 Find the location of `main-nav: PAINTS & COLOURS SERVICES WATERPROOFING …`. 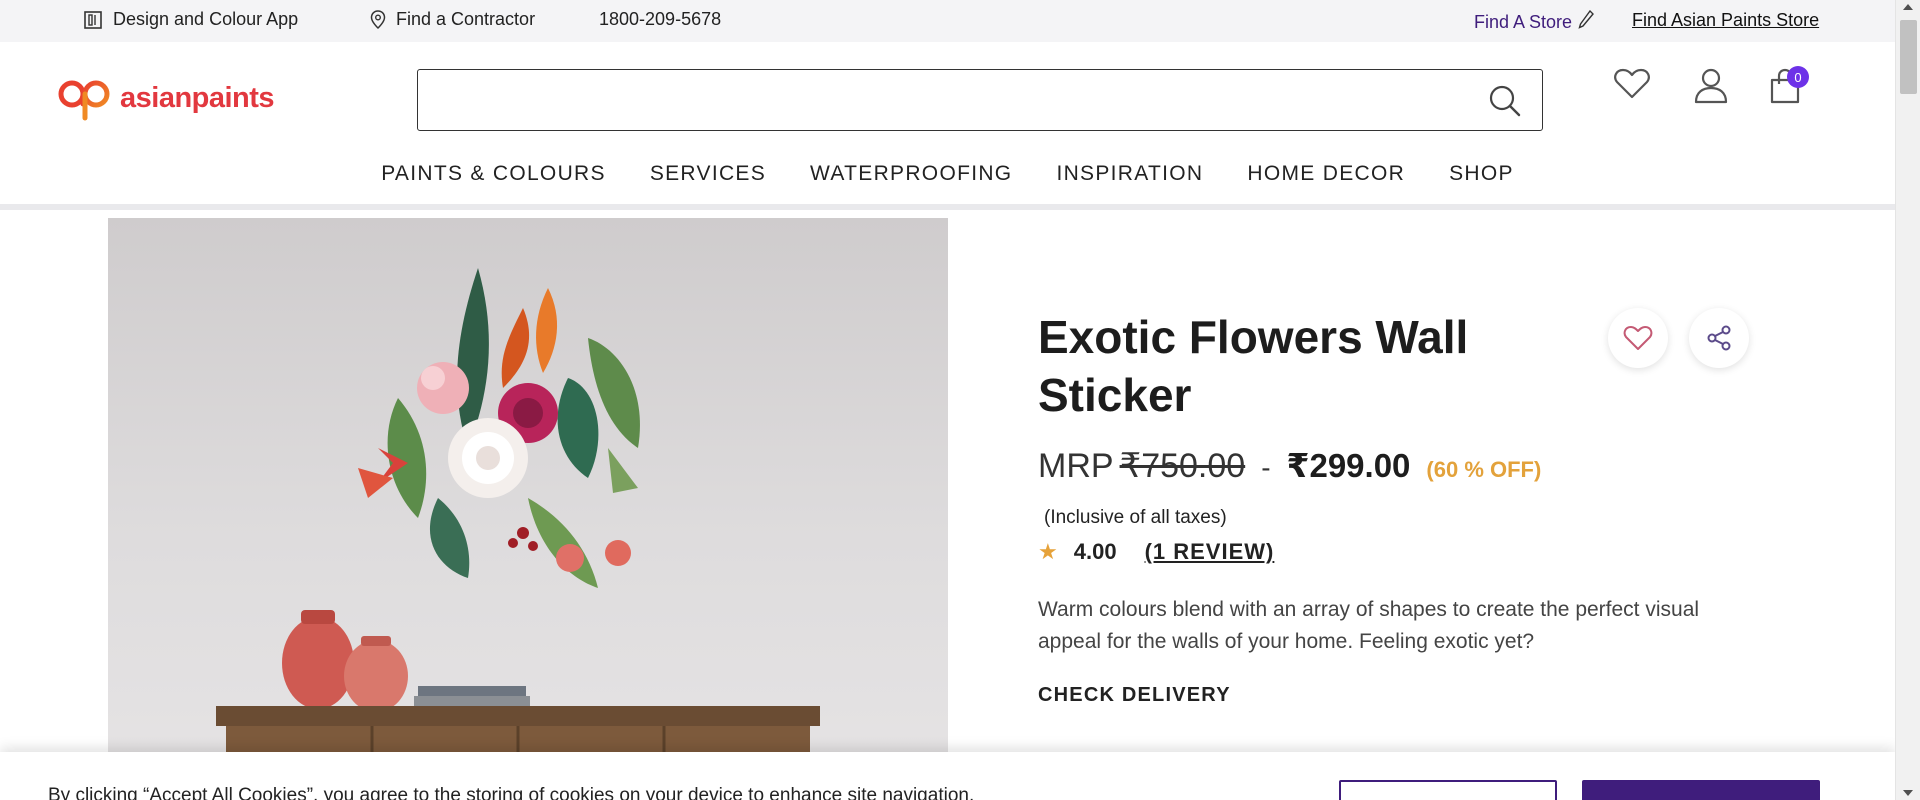

main-nav: PAINTS & COLOURS SERVICES WATERPROOFING … is located at coordinates (947, 174).